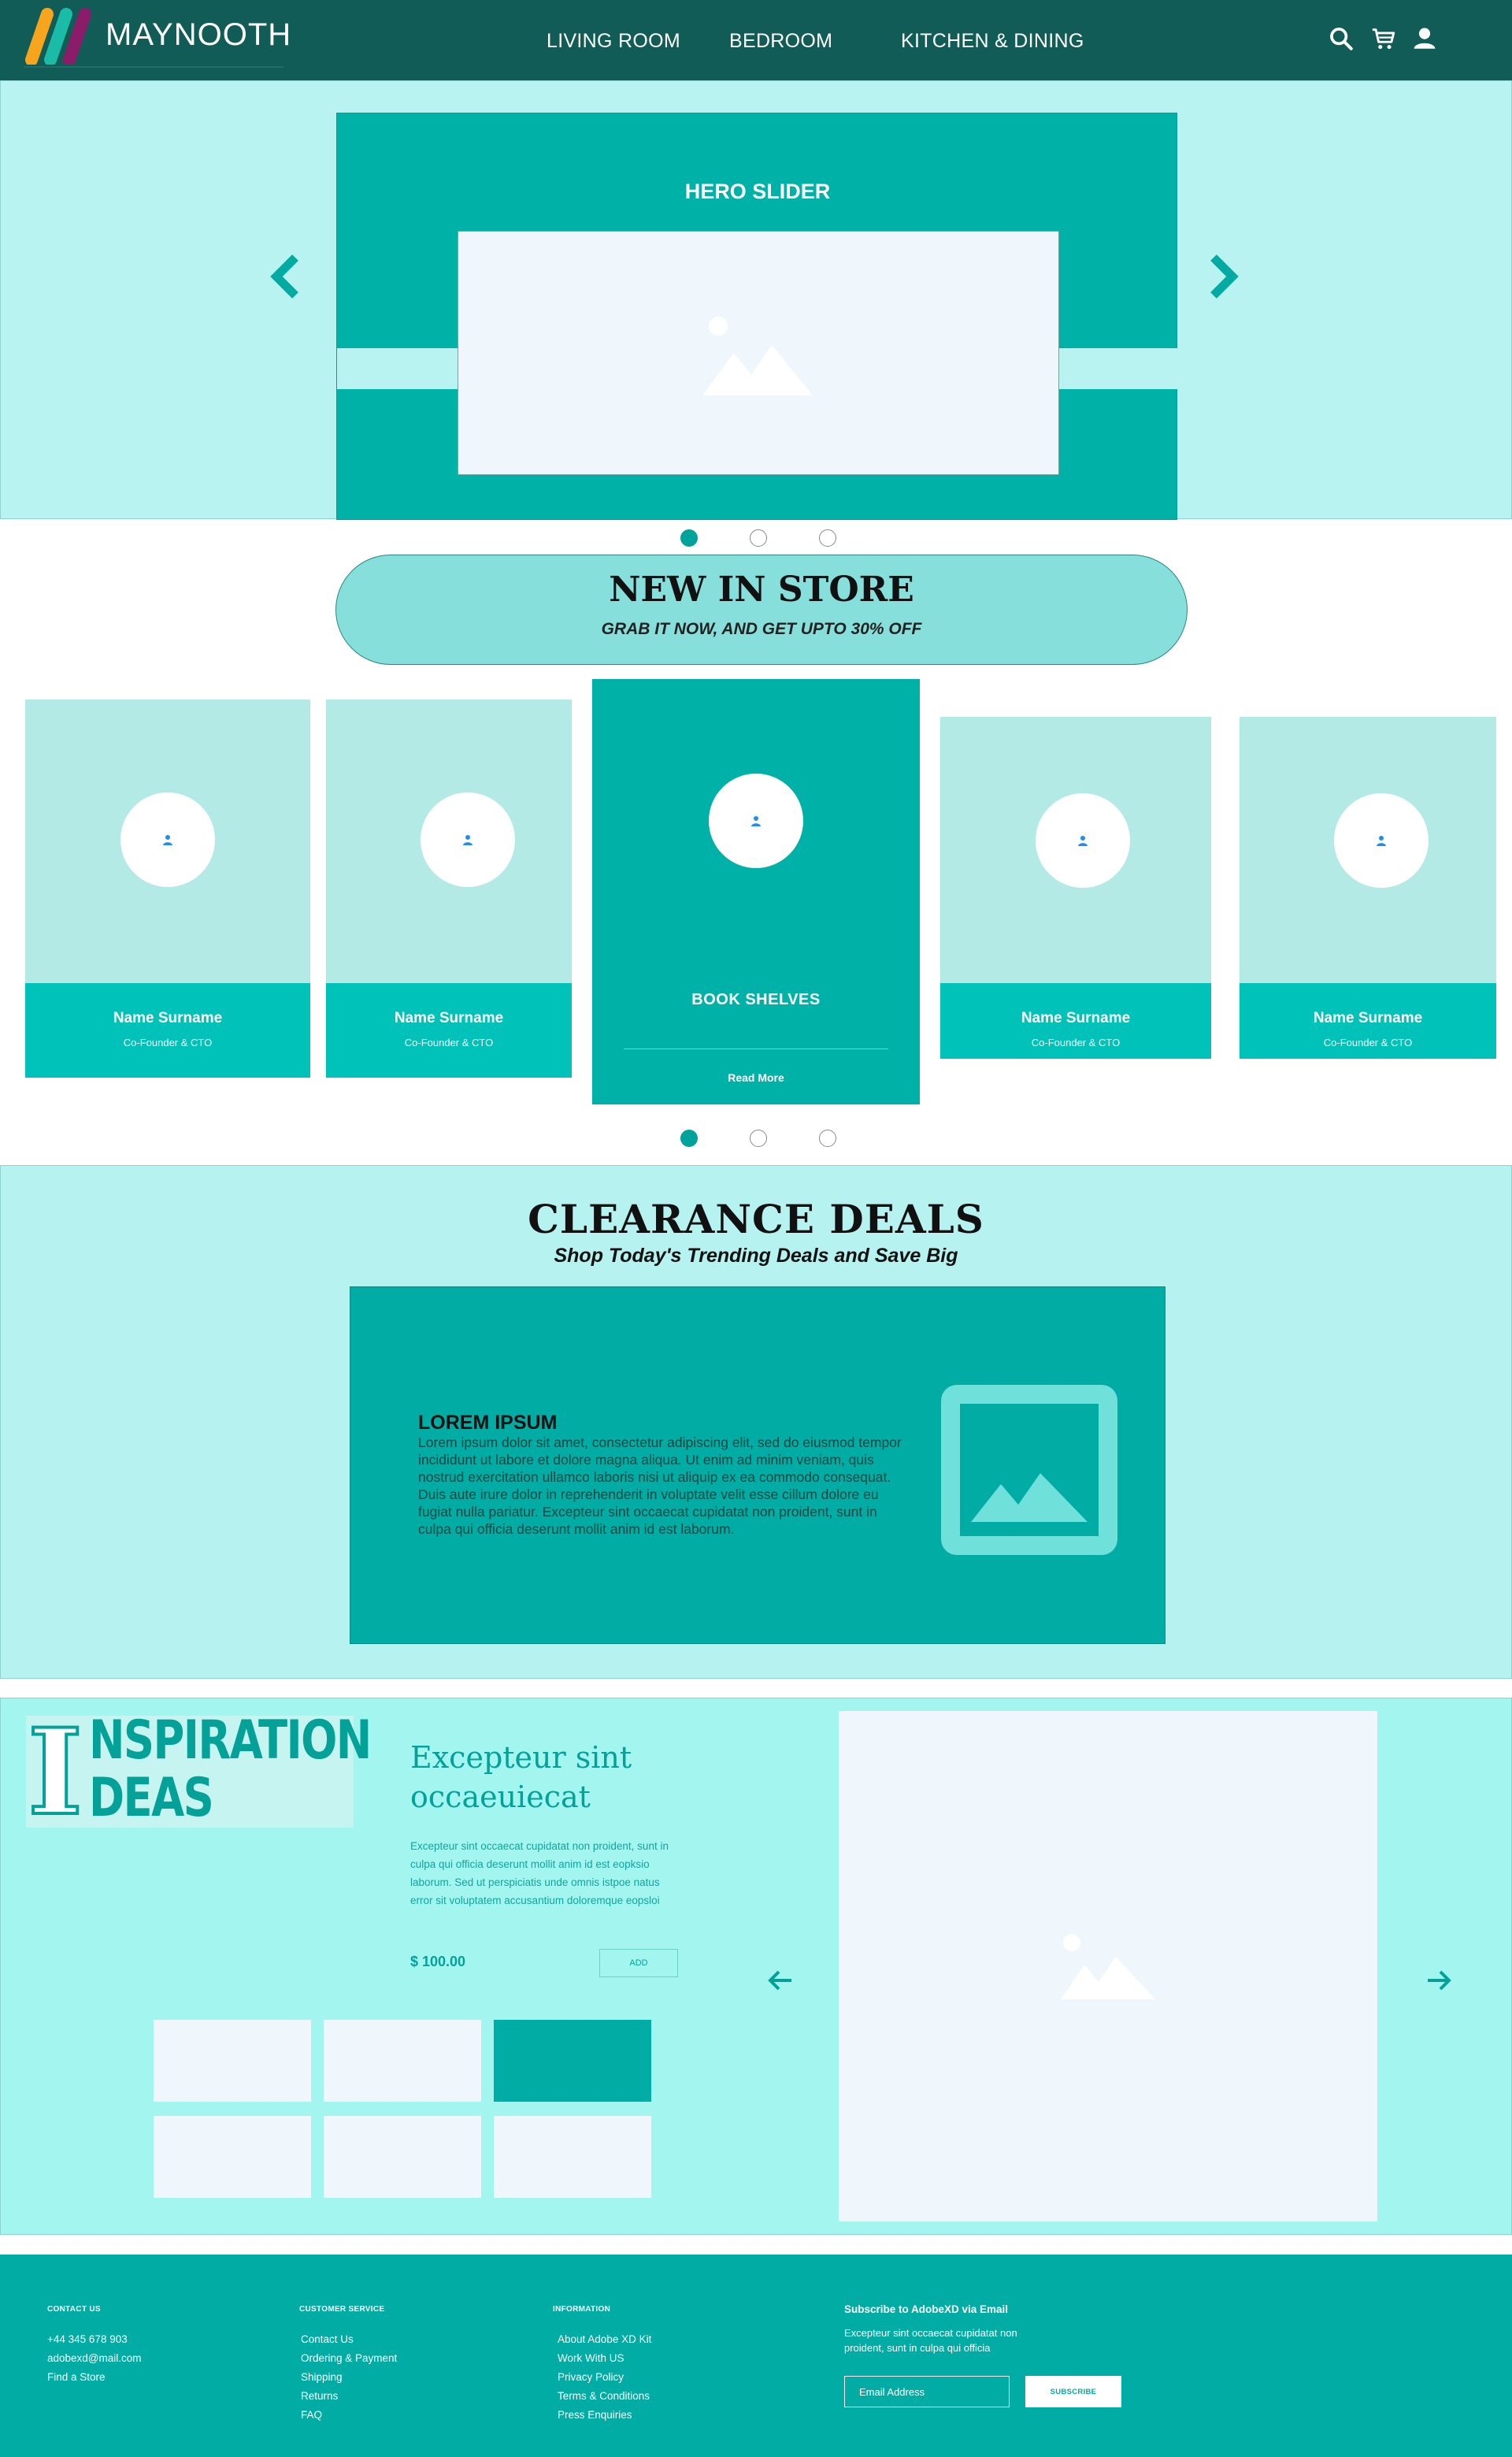 This screenshot has width=1512, height=2457. Describe the element at coordinates (582, 2310) in the screenshot. I see `footer-info-heading: INFORMATION` at that location.